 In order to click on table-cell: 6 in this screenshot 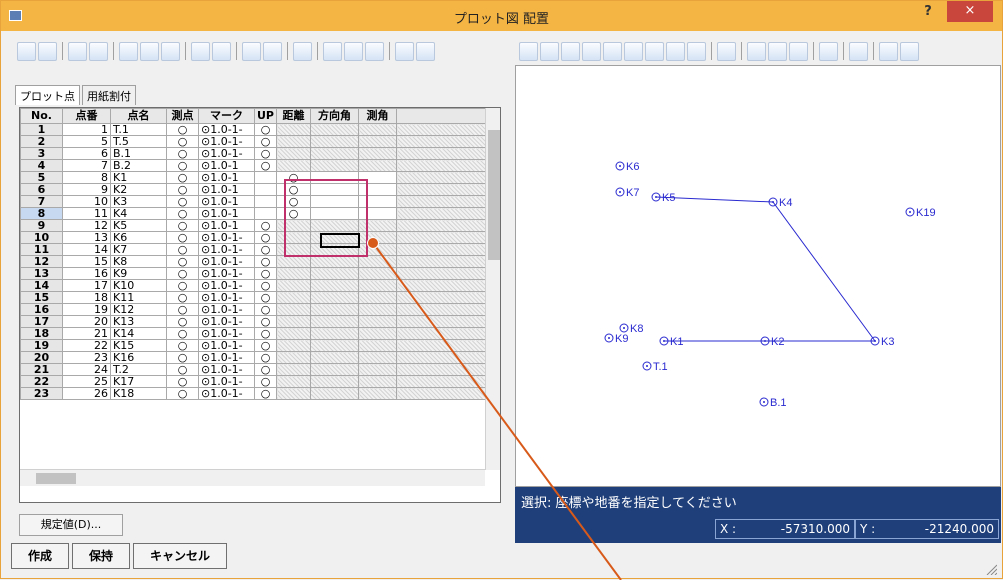, I will do `click(86, 153)`.